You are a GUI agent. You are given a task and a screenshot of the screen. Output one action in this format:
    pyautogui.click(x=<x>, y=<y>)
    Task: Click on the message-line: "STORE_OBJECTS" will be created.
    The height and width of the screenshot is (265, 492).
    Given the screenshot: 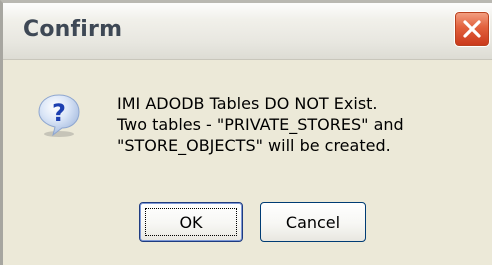 What is the action you would take?
    pyautogui.click(x=254, y=145)
    